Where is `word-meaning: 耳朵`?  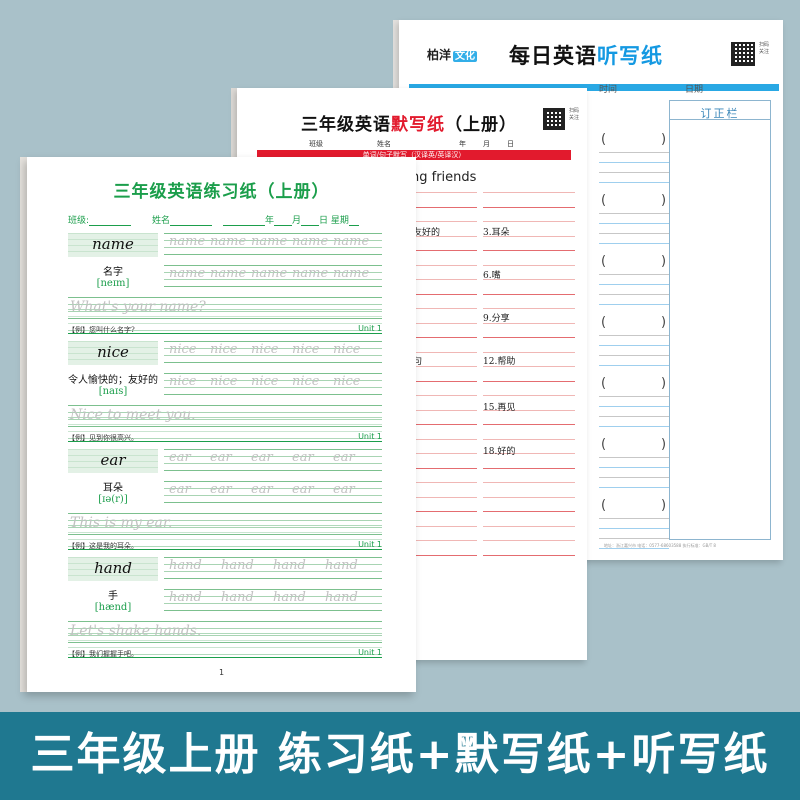 word-meaning: 耳朵 is located at coordinates (113, 488).